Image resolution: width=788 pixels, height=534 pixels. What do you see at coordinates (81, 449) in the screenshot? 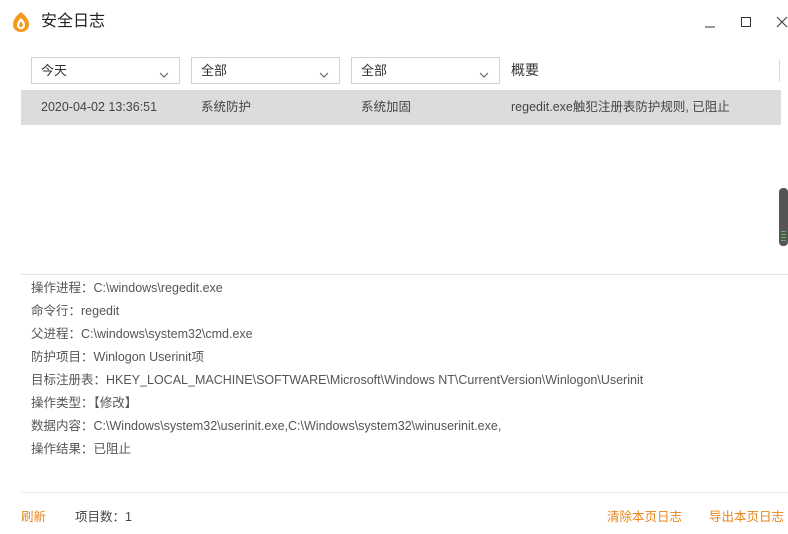
I see `detail-row-result: 操作结果：已阻止` at bounding box center [81, 449].